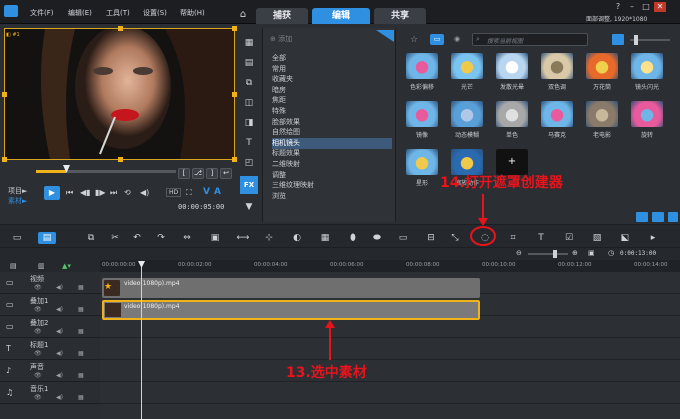  What do you see at coordinates (332, 79) in the screenshot?
I see `category-item: 收藏夹` at bounding box center [332, 79].